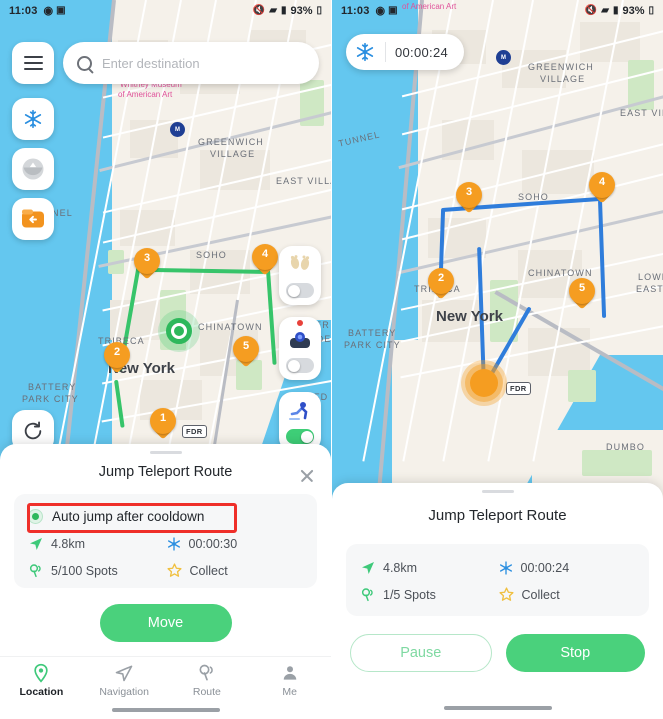  What do you see at coordinates (421, 653) in the screenshot?
I see `pause-button: Pause` at bounding box center [421, 653].